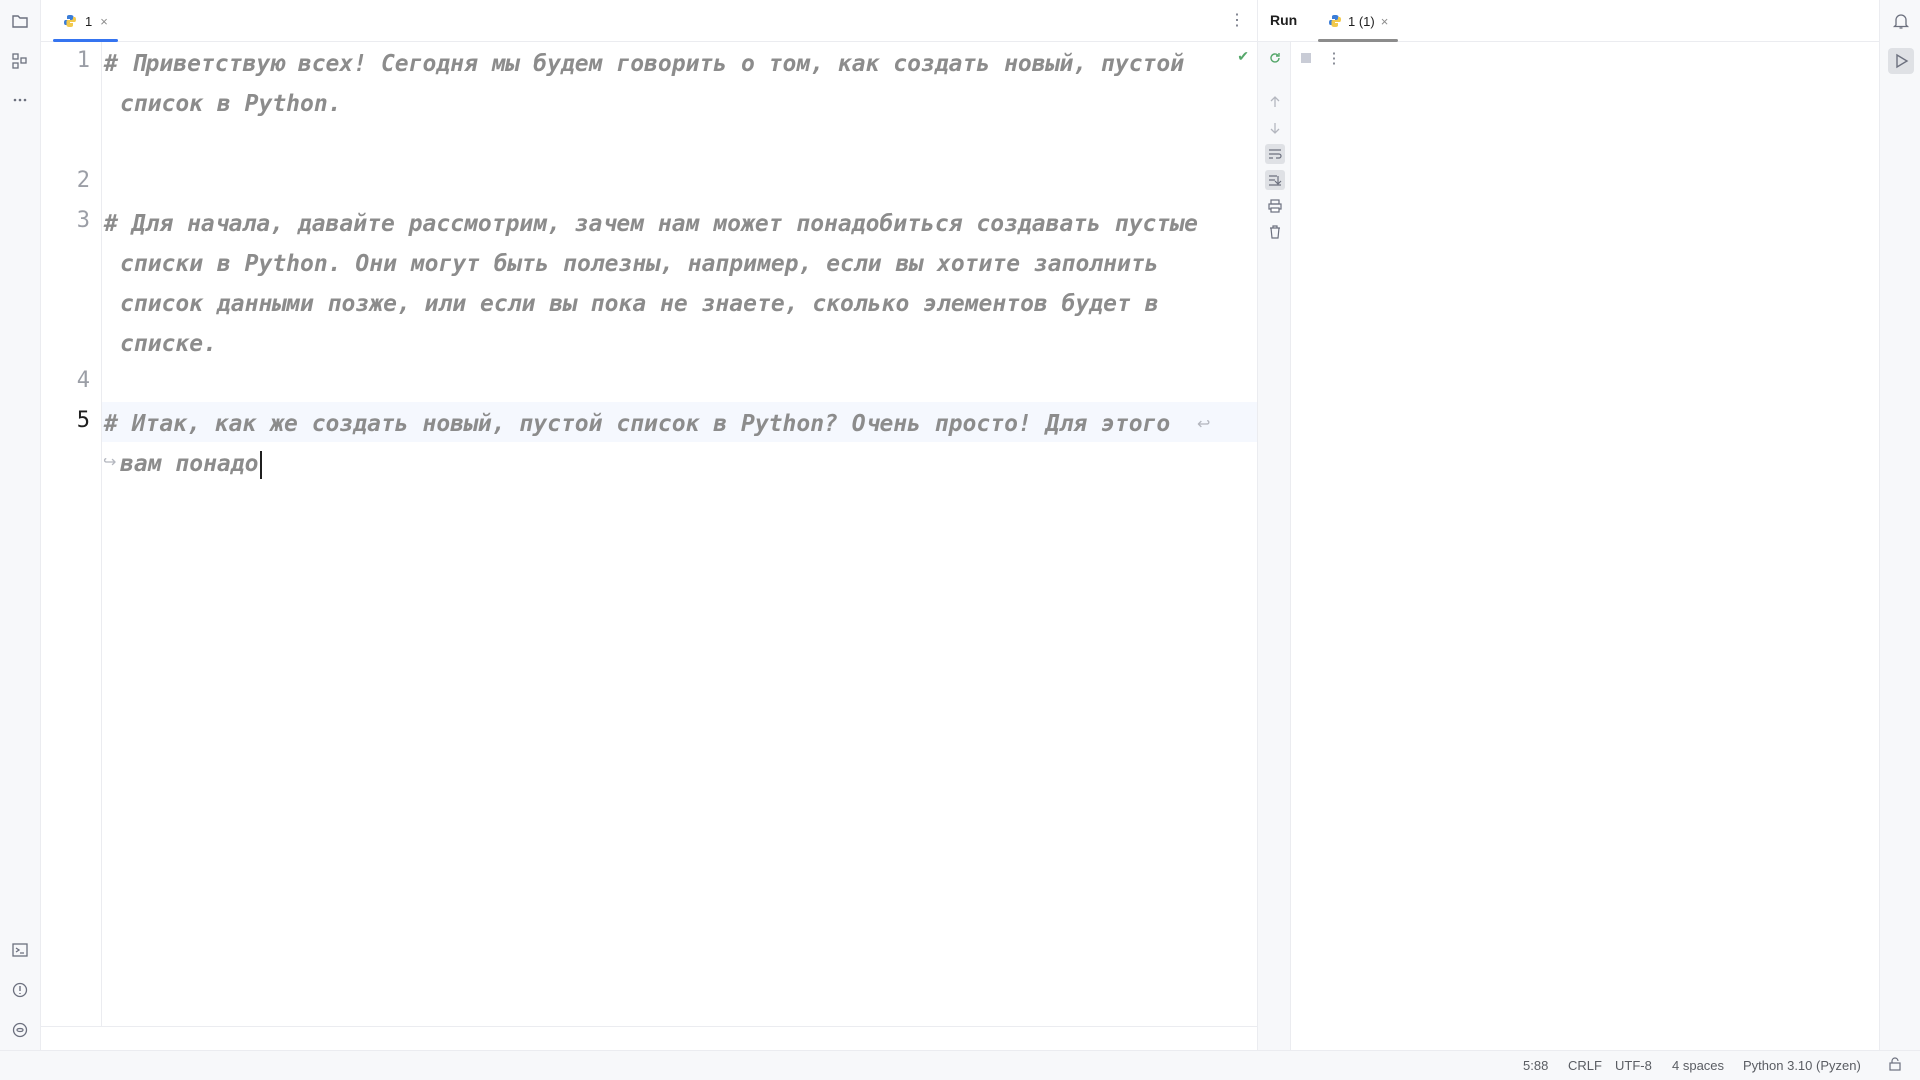  Describe the element at coordinates (649, 1038) in the screenshot. I see `editor-horizontal-scrollbar` at that location.